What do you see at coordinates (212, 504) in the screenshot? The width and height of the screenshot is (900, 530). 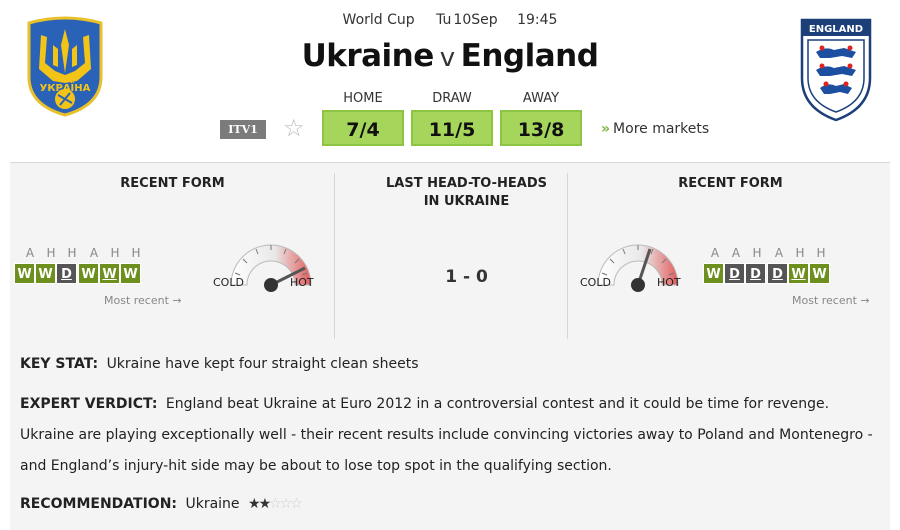 I see `recommendation-text: Ukraine` at bounding box center [212, 504].